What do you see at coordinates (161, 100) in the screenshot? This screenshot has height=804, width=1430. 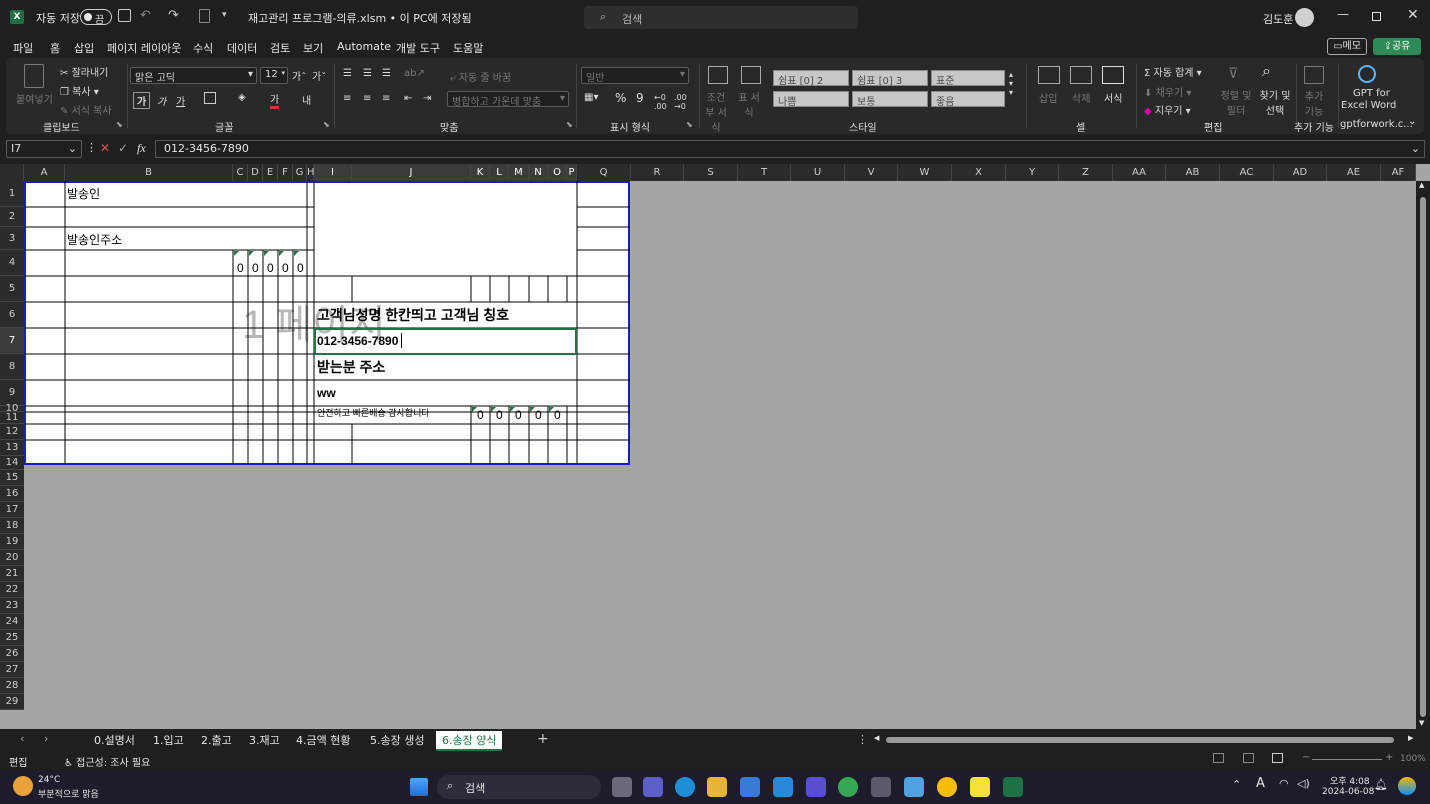 I see `italic-button: 가` at bounding box center [161, 100].